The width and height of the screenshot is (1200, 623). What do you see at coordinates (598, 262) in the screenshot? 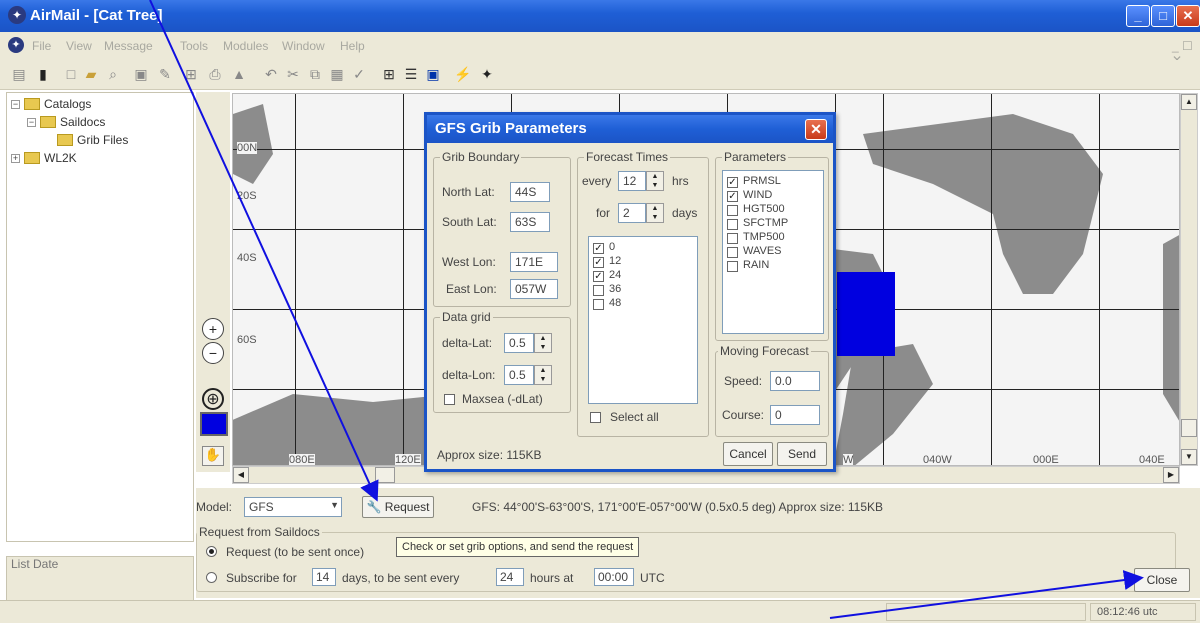
I see `time-12-checkbox: ✓` at bounding box center [598, 262].